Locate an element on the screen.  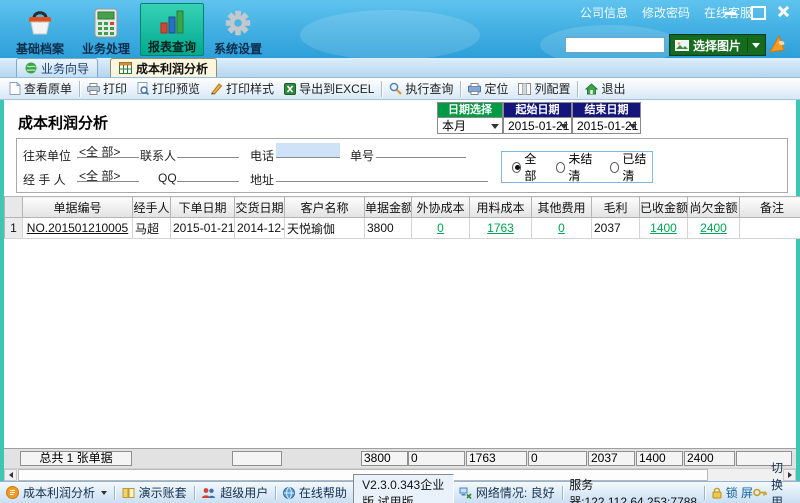
column-header: 已收金额 is located at coordinates (663, 207).